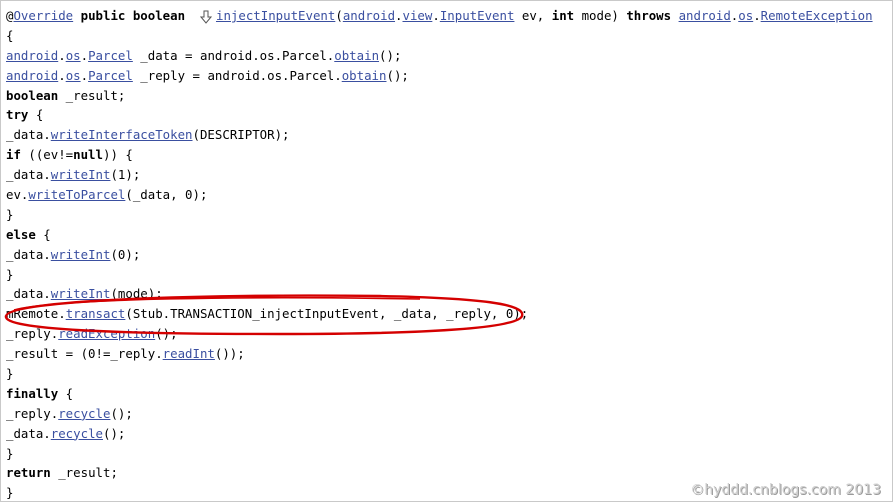 The width and height of the screenshot is (893, 503). Describe the element at coordinates (449, 175) in the screenshot. I see `code-line: _data.writeInt(1);` at that location.